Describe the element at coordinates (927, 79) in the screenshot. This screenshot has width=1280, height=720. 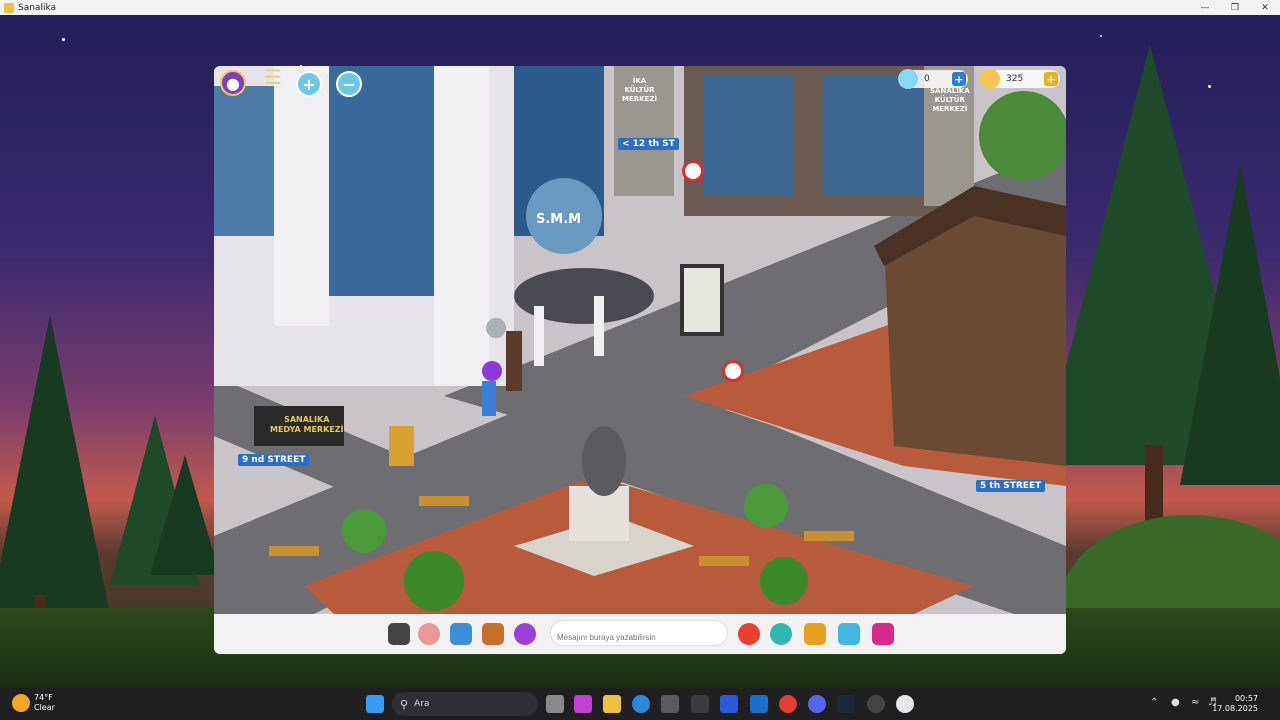
I see `diamond-amount: 0` at that location.